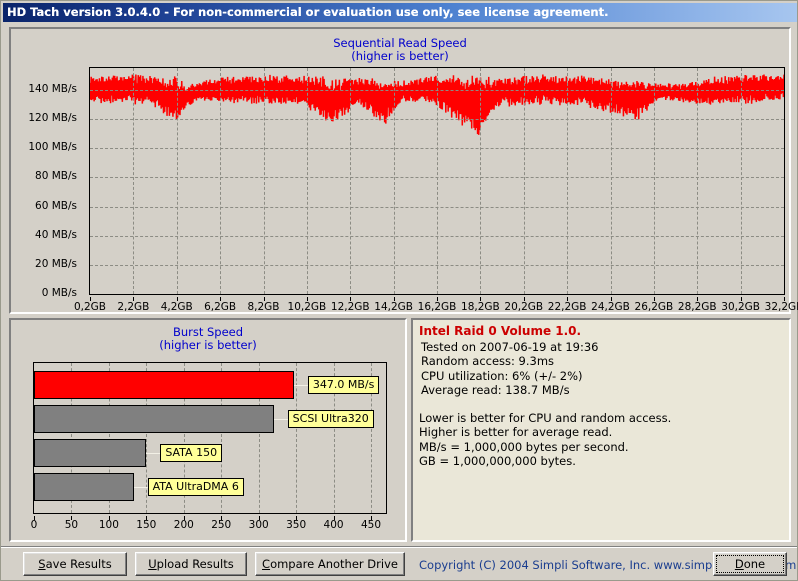 Image resolution: width=798 pixels, height=581 pixels. I want to click on bottom-separator, so click(399, 547).